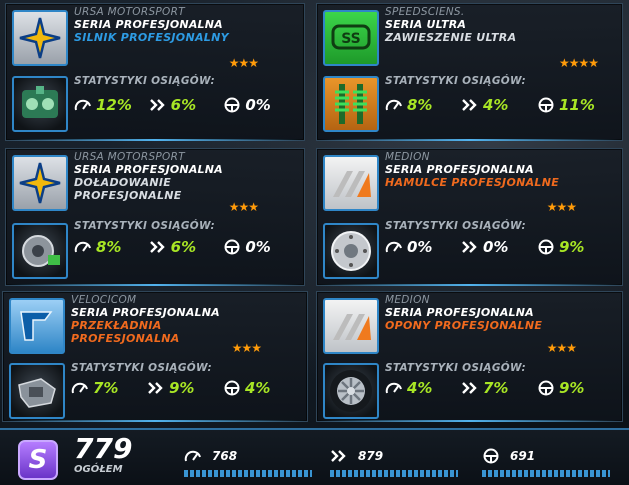 The height and width of the screenshot is (485, 629). Describe the element at coordinates (123, 182) in the screenshot. I see `part-name-line-1: DOŁADOWANIE` at that location.